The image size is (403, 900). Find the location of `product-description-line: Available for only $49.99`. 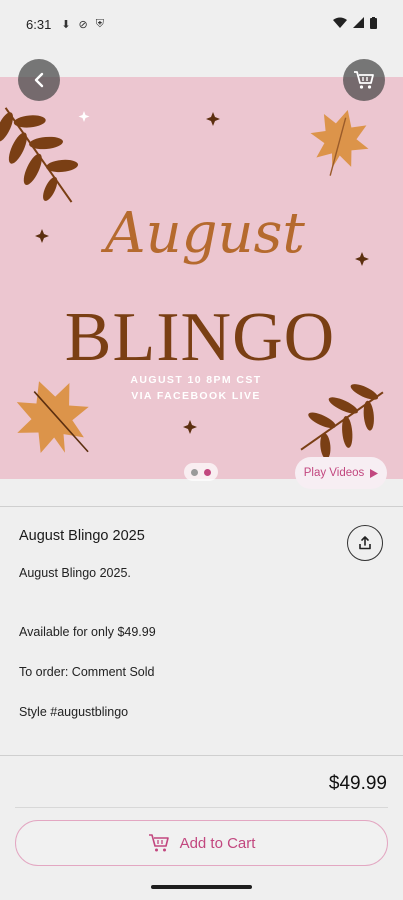

product-description-line: Available for only $49.99 is located at coordinates (87, 632).